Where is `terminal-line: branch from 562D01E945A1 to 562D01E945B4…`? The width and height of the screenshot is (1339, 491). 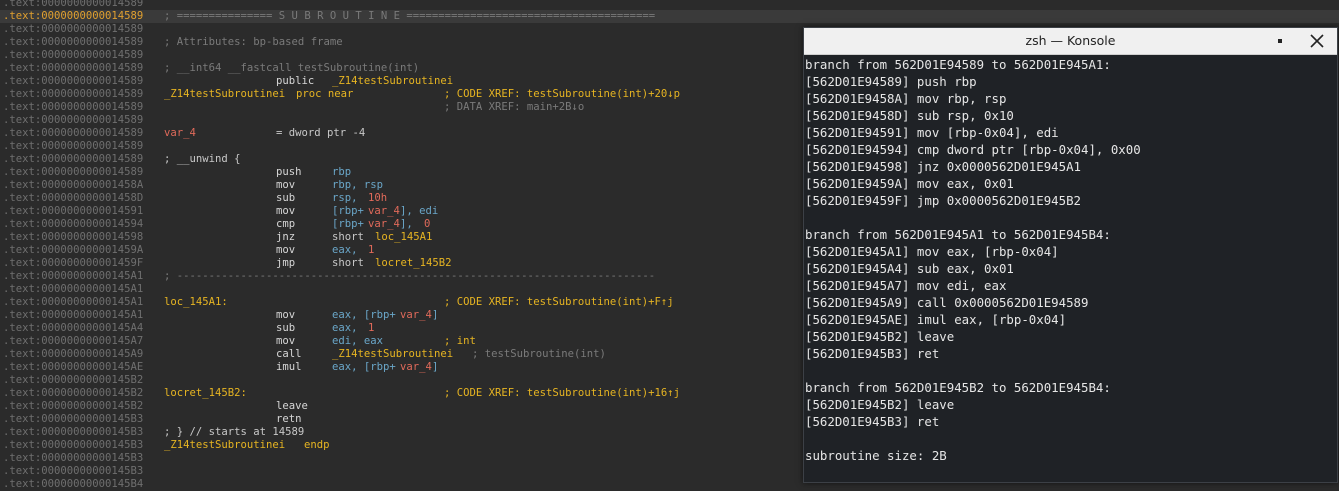
terminal-line: branch from 562D01E945A1 to 562D01E945B4… is located at coordinates (958, 234).